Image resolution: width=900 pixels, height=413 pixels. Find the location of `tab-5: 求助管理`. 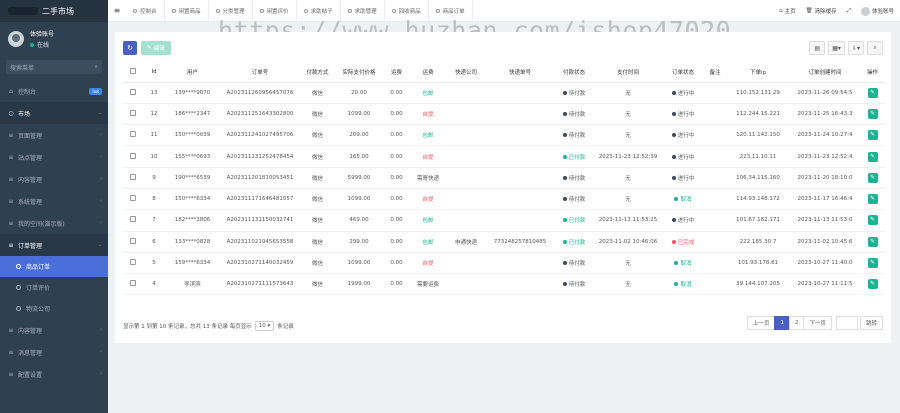

tab-5: 求助管理 is located at coordinates (363, 11).